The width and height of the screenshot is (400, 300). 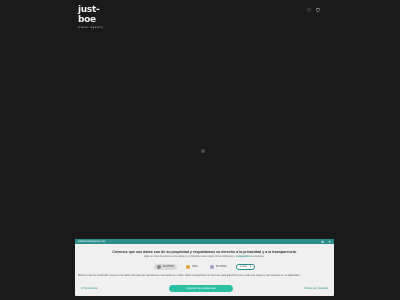 I want to click on level-option-platinum: PLATINO, so click(x=165, y=266).